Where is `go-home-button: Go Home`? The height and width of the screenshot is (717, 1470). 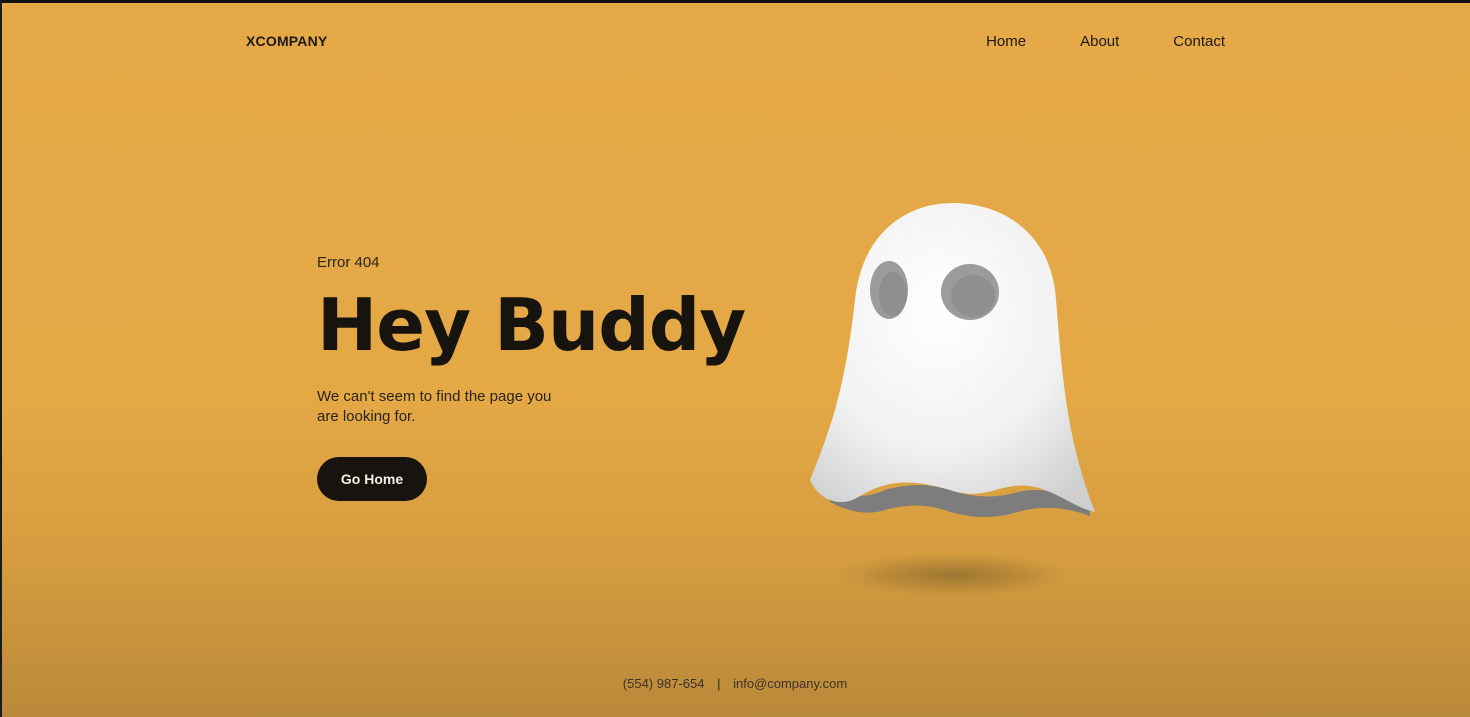
go-home-button: Go Home is located at coordinates (372, 479).